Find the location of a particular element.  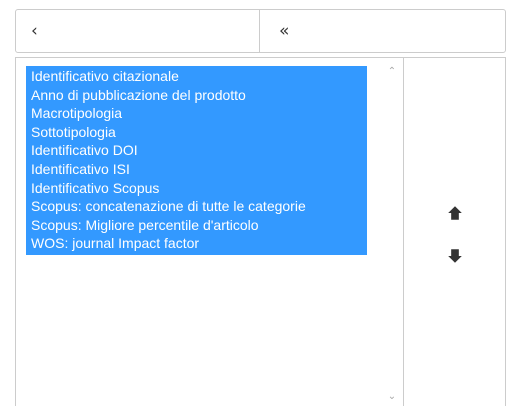

scroll-up-icon: ⌃ is located at coordinates (392, 72).